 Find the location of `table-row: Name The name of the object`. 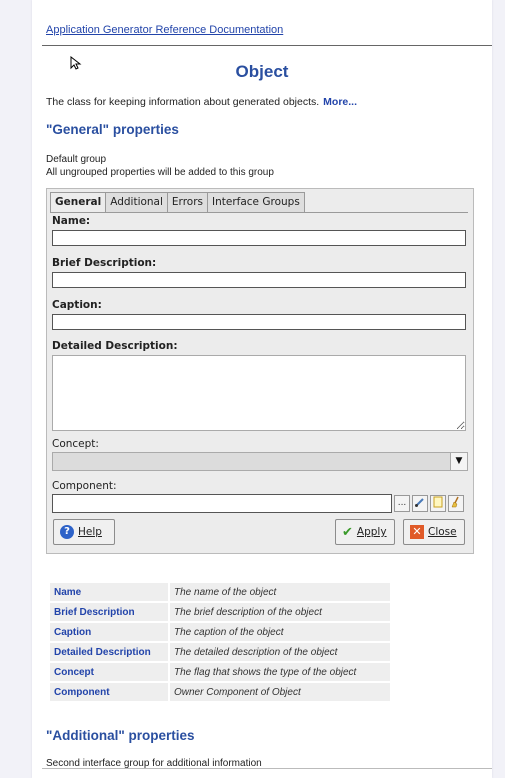

table-row: Name The name of the object is located at coordinates (220, 592).